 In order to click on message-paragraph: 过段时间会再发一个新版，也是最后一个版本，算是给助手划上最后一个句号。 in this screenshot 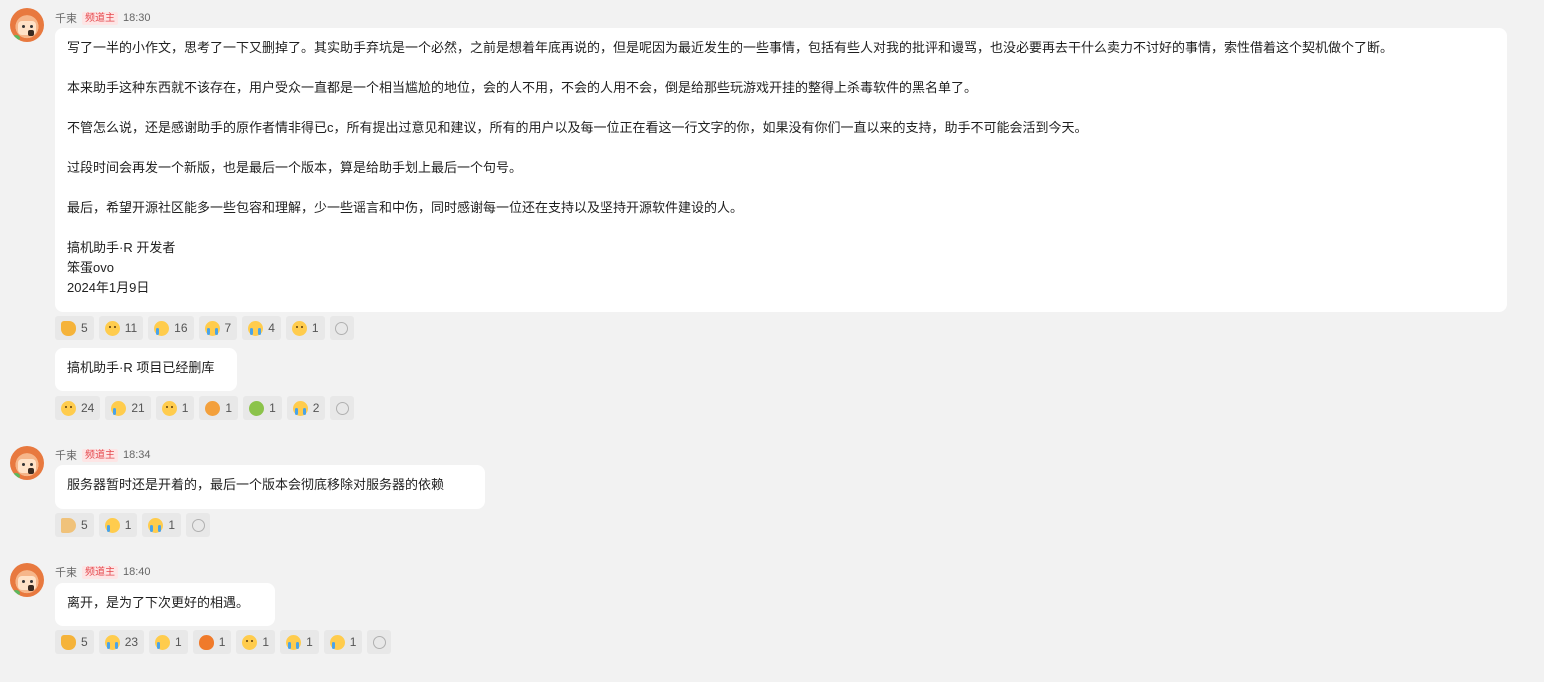, I will do `click(295, 167)`.